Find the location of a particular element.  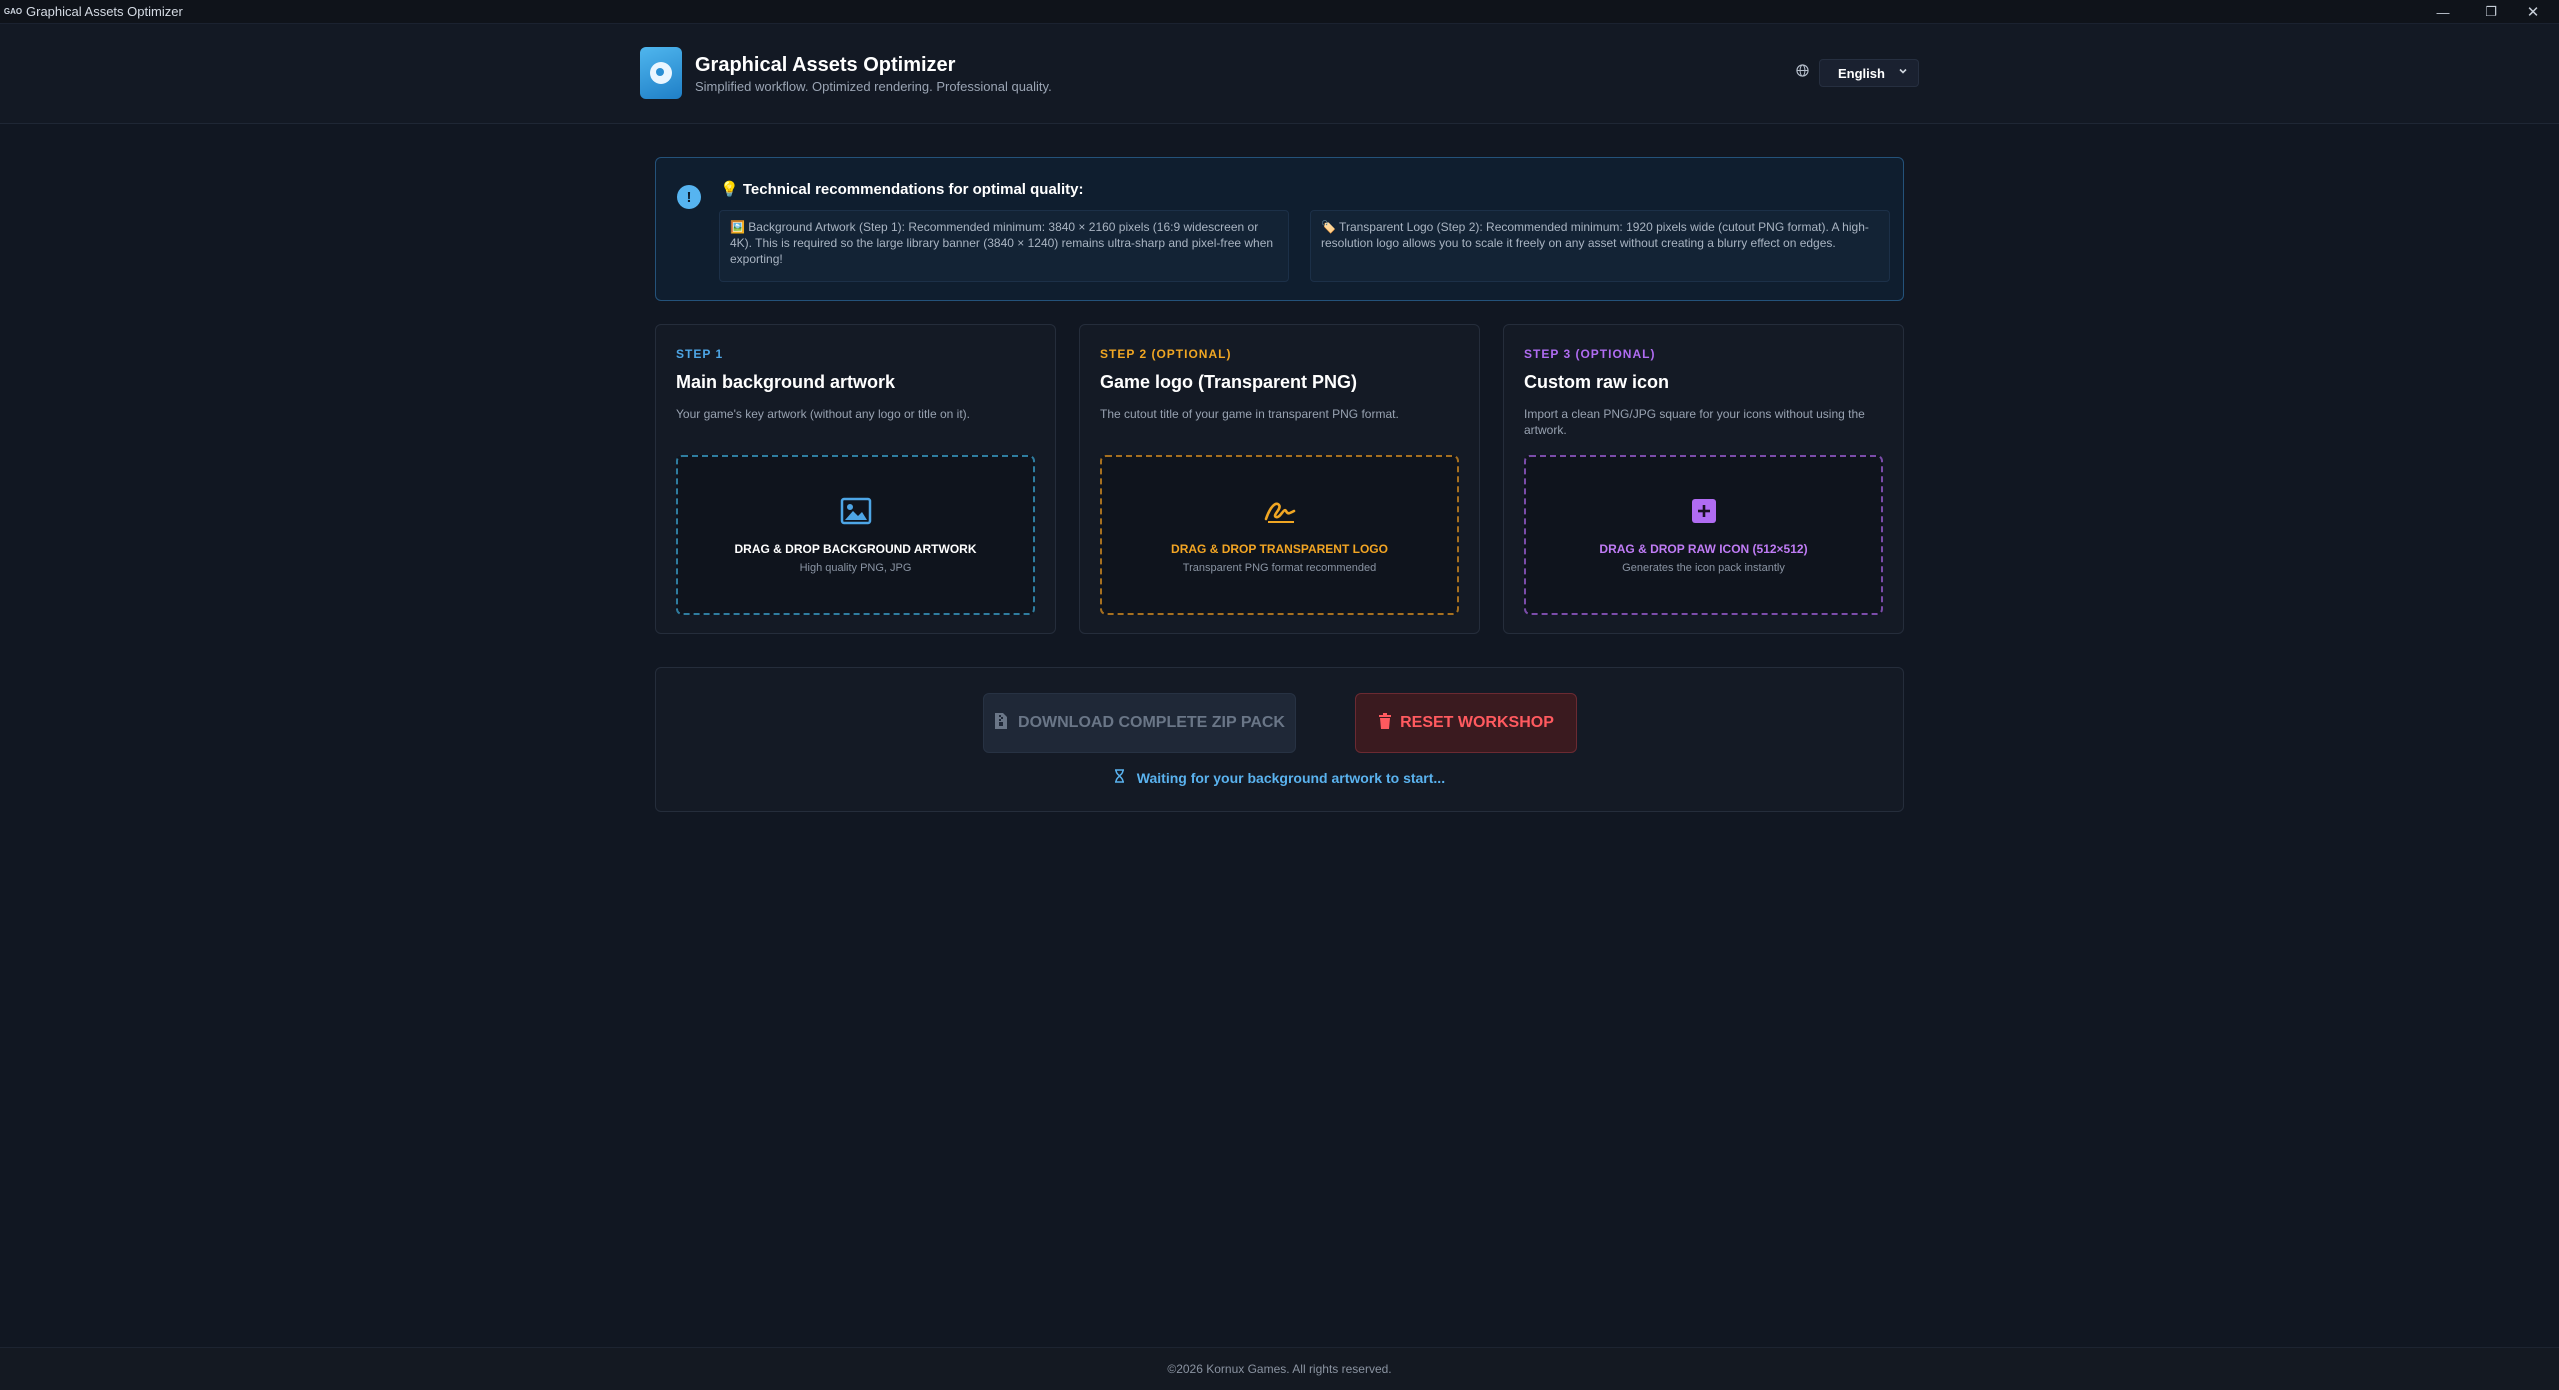

copyright-text: ©2026 Kornux Games. All rights reserved. is located at coordinates (1279, 1369).